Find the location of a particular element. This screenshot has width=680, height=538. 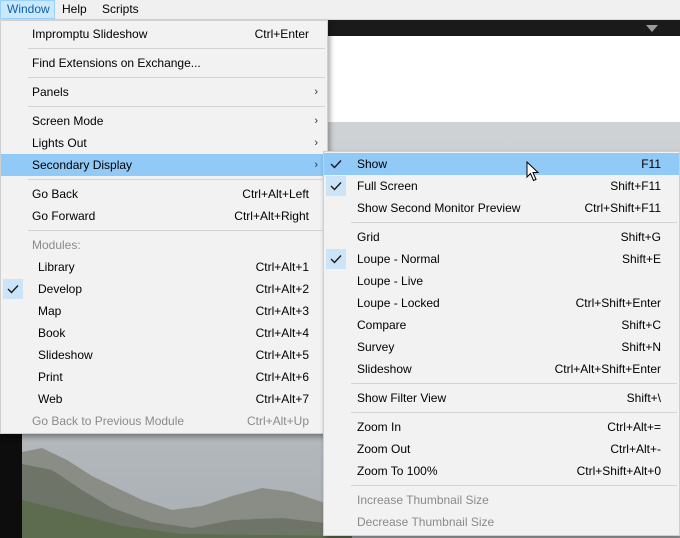

menu-item-label: Slideshow is located at coordinates (384, 369).